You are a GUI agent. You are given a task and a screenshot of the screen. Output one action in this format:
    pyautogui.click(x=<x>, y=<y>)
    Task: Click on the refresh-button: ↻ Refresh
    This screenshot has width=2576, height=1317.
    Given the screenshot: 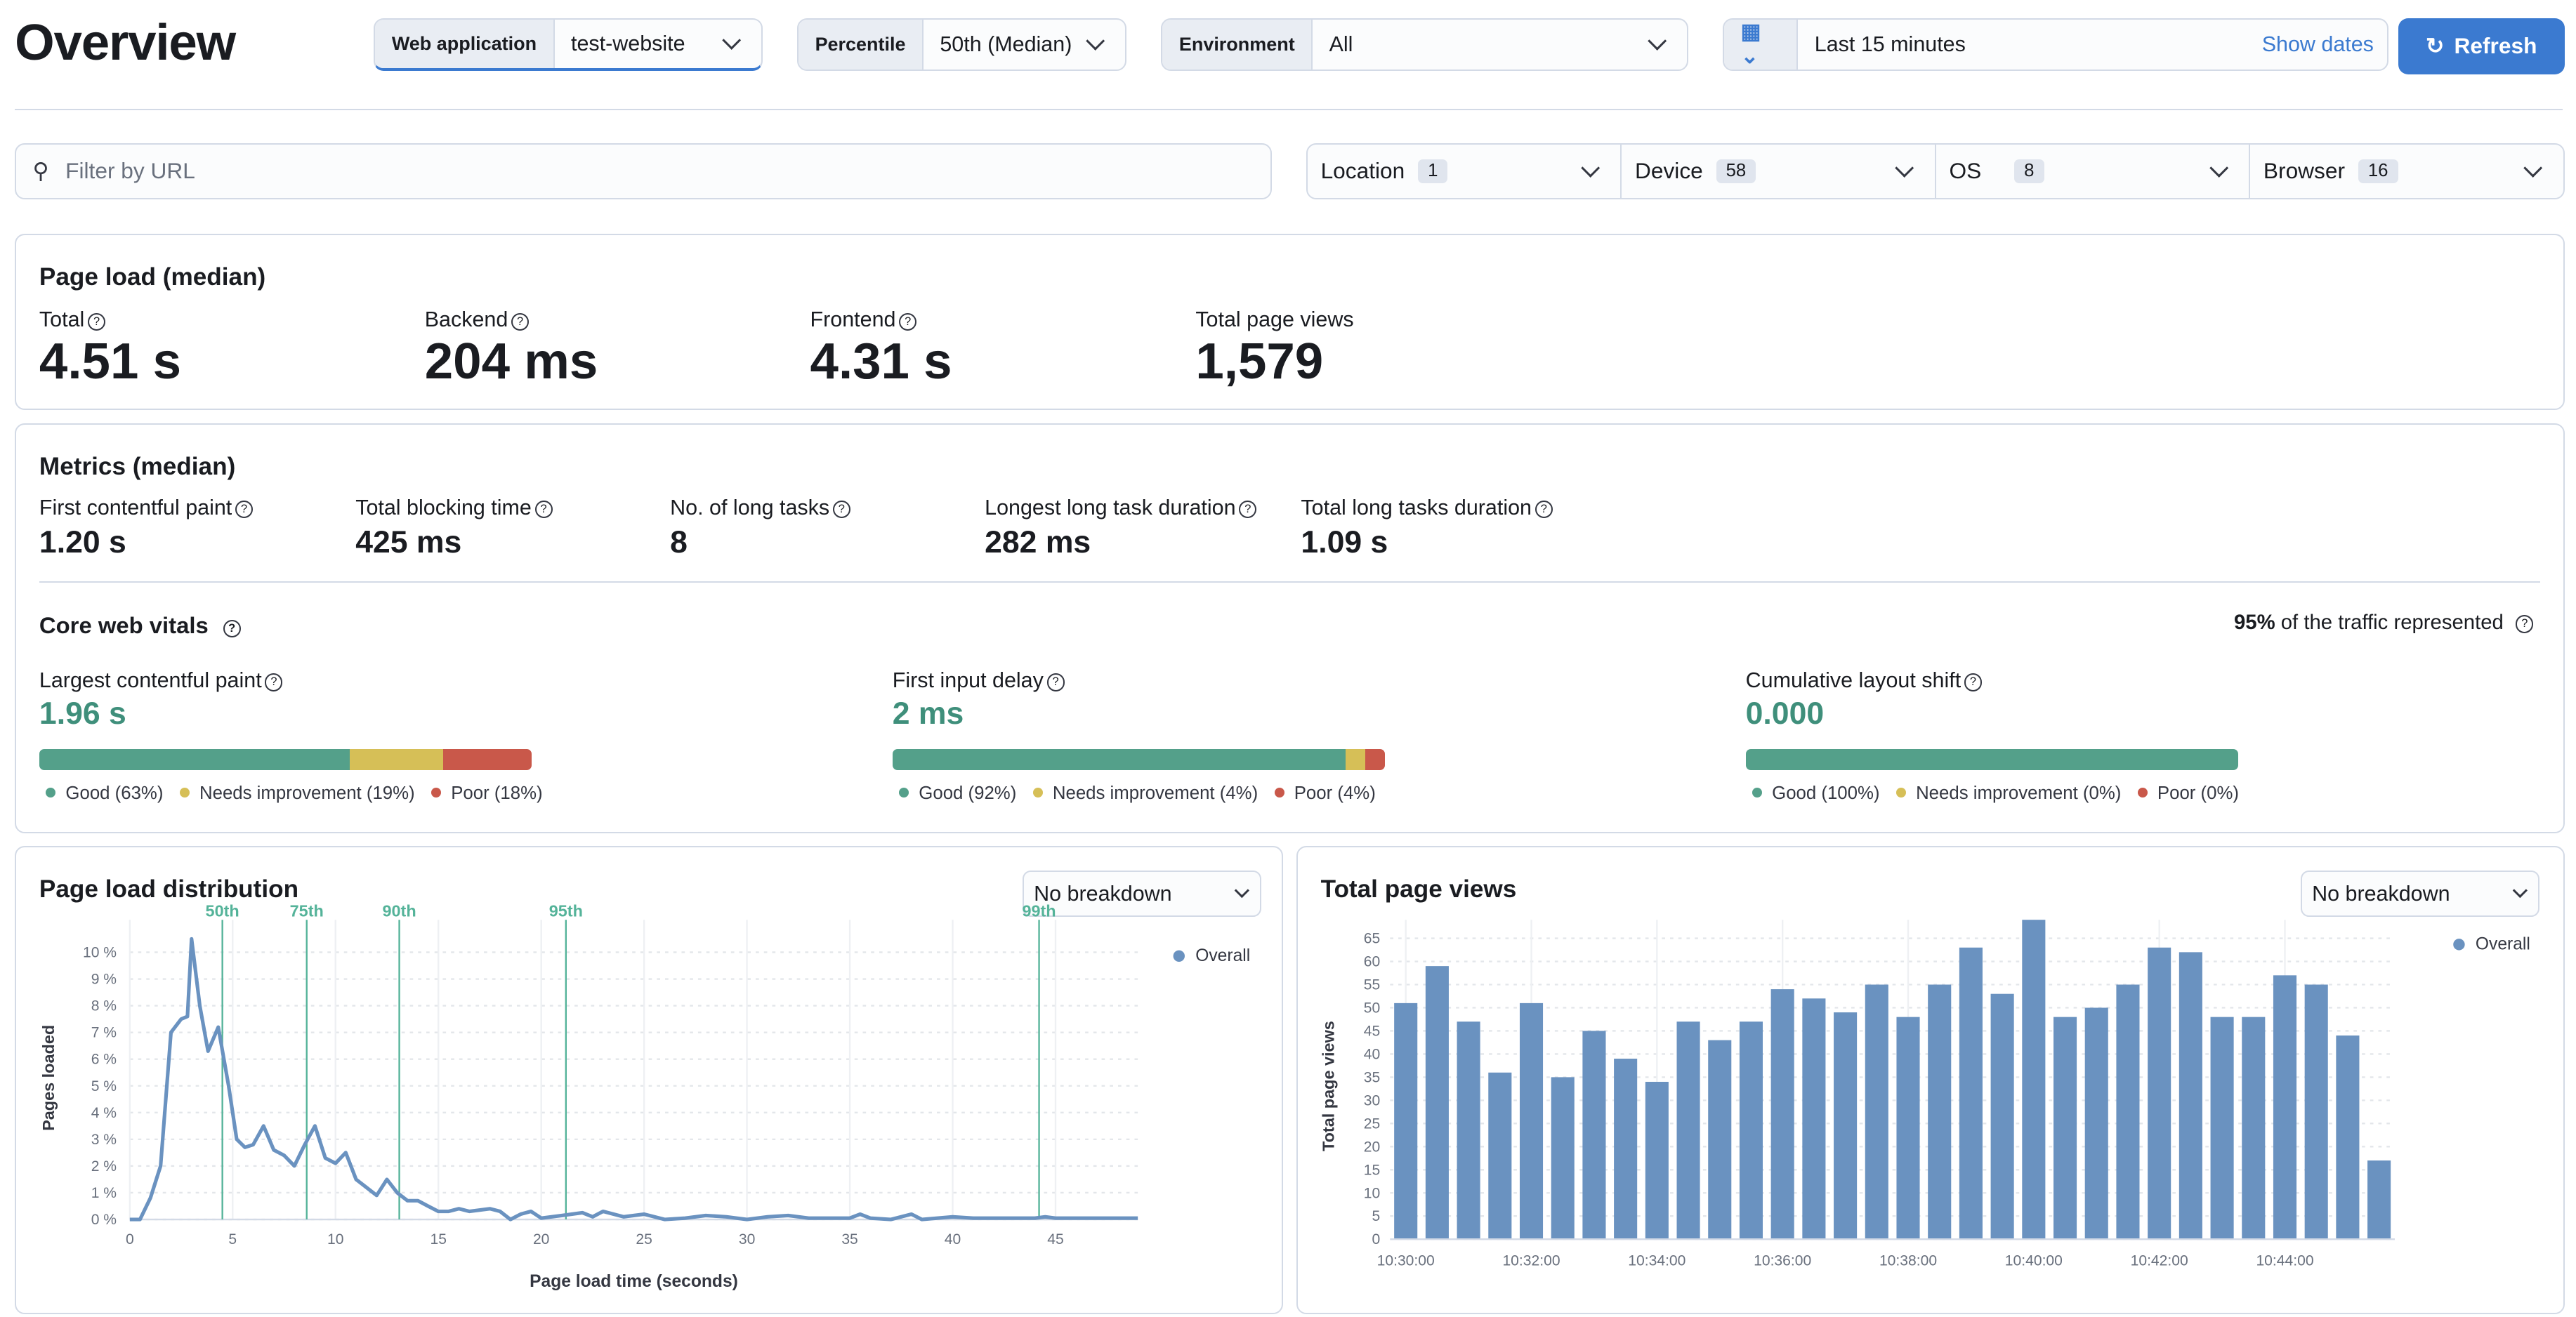 What is the action you would take?
    pyautogui.click(x=2481, y=46)
    